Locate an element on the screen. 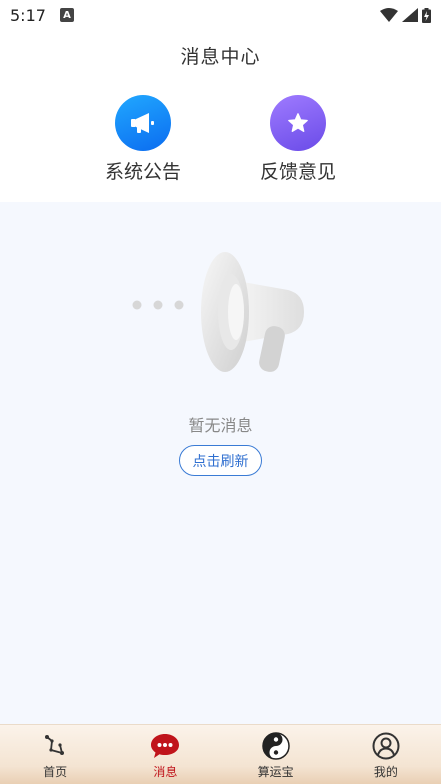  tab-profile-label: 我的 is located at coordinates (385, 772).